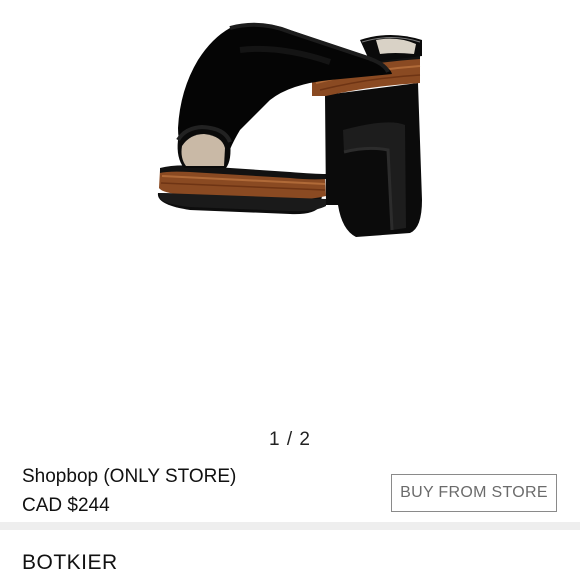  What do you see at coordinates (474, 493) in the screenshot?
I see `buy-from-store-button: BUY FROM STORE` at bounding box center [474, 493].